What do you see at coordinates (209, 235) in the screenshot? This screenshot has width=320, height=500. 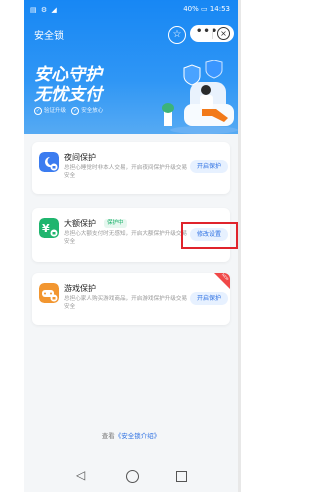 I see `highlight-box` at bounding box center [209, 235].